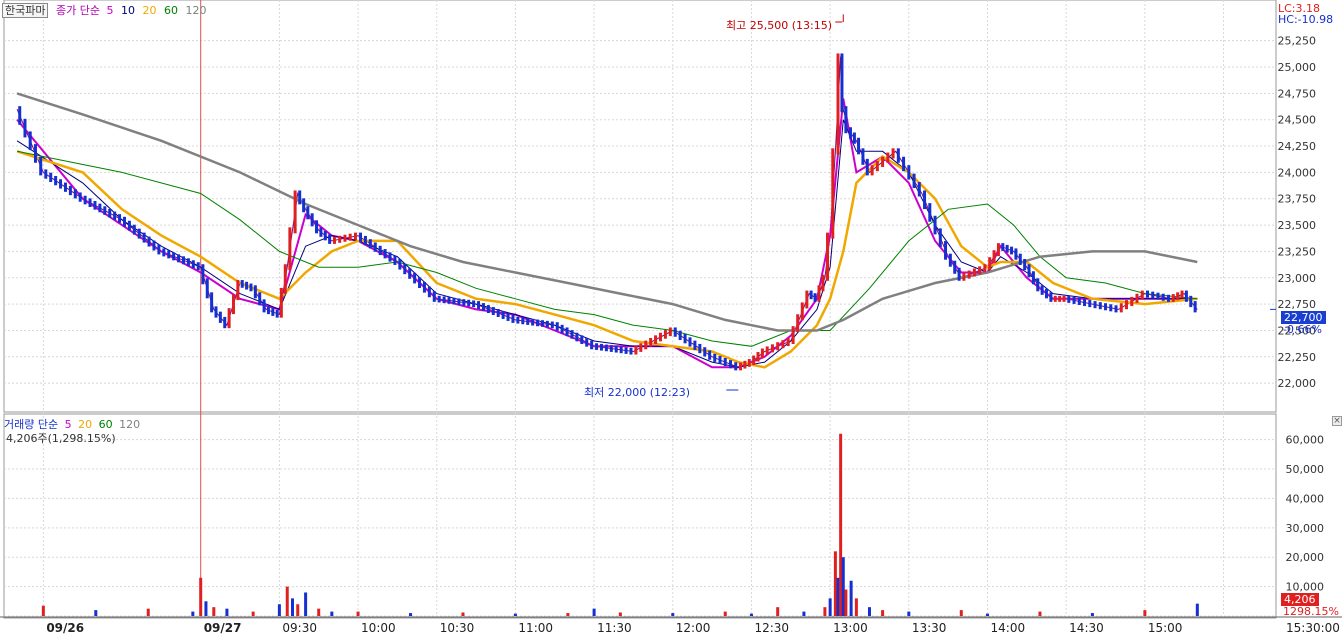 The width and height of the screenshot is (1342, 641). I want to click on vol-ma-period-120: 120, so click(130, 424).